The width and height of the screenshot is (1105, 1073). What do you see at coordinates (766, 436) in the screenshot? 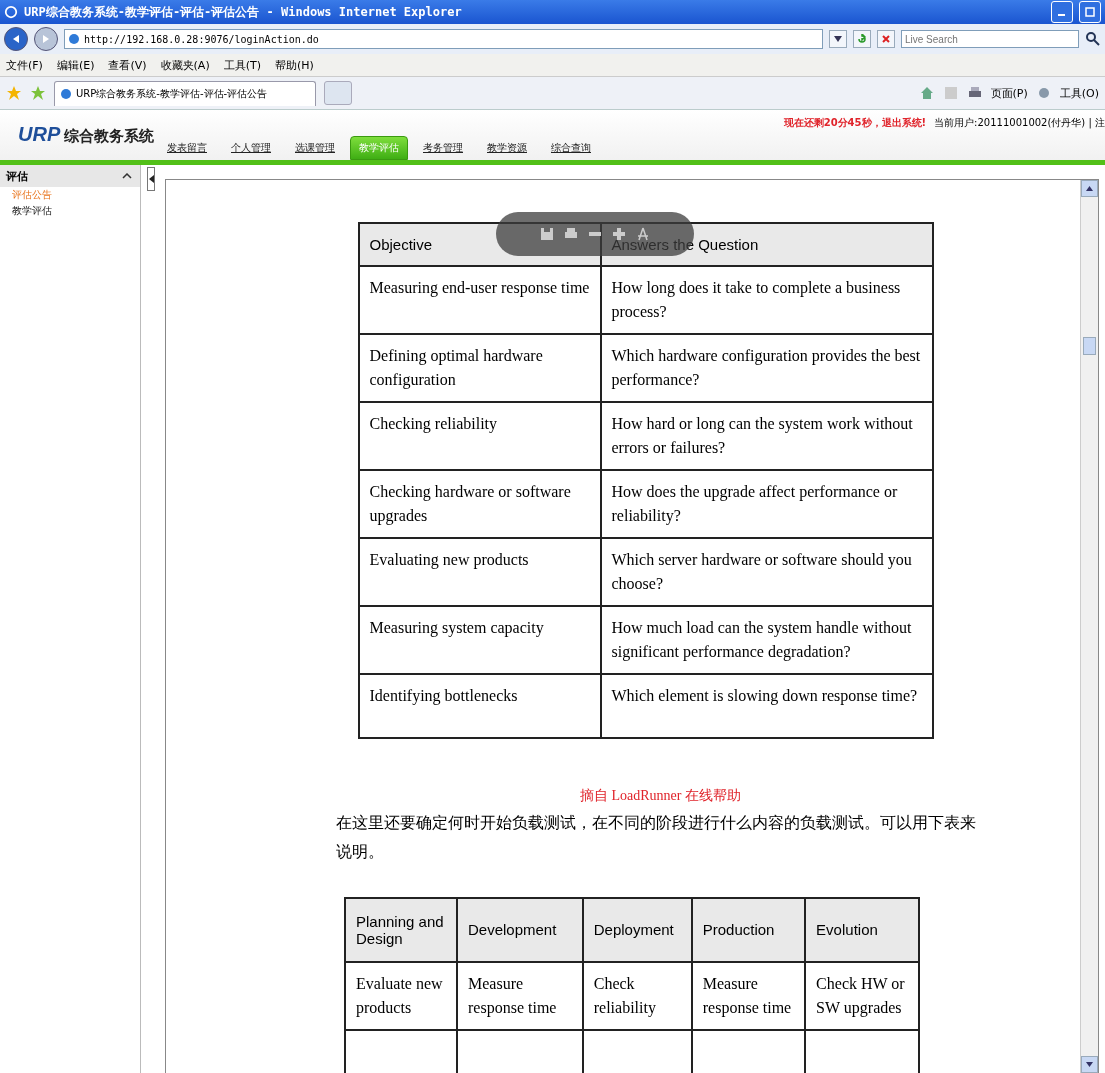
I see `table-cell: How hard or long can the system work without errors or failures?` at bounding box center [766, 436].